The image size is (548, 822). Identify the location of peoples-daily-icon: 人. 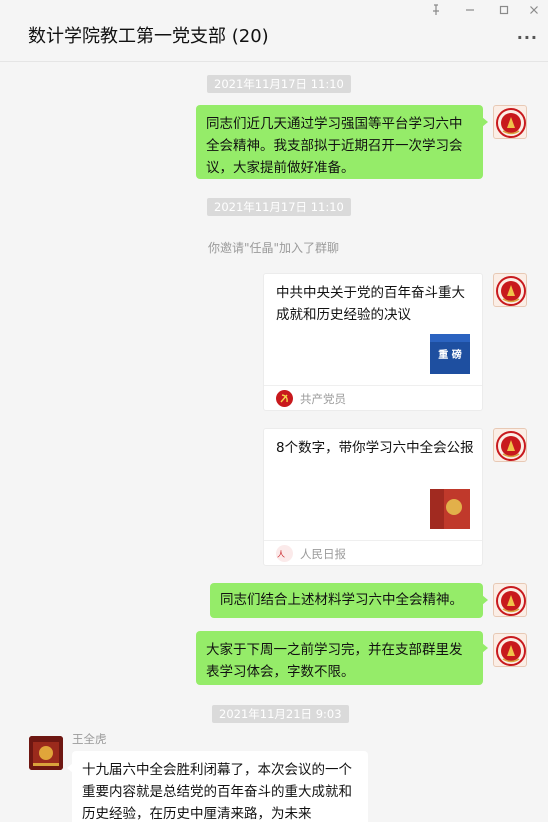
(284, 553).